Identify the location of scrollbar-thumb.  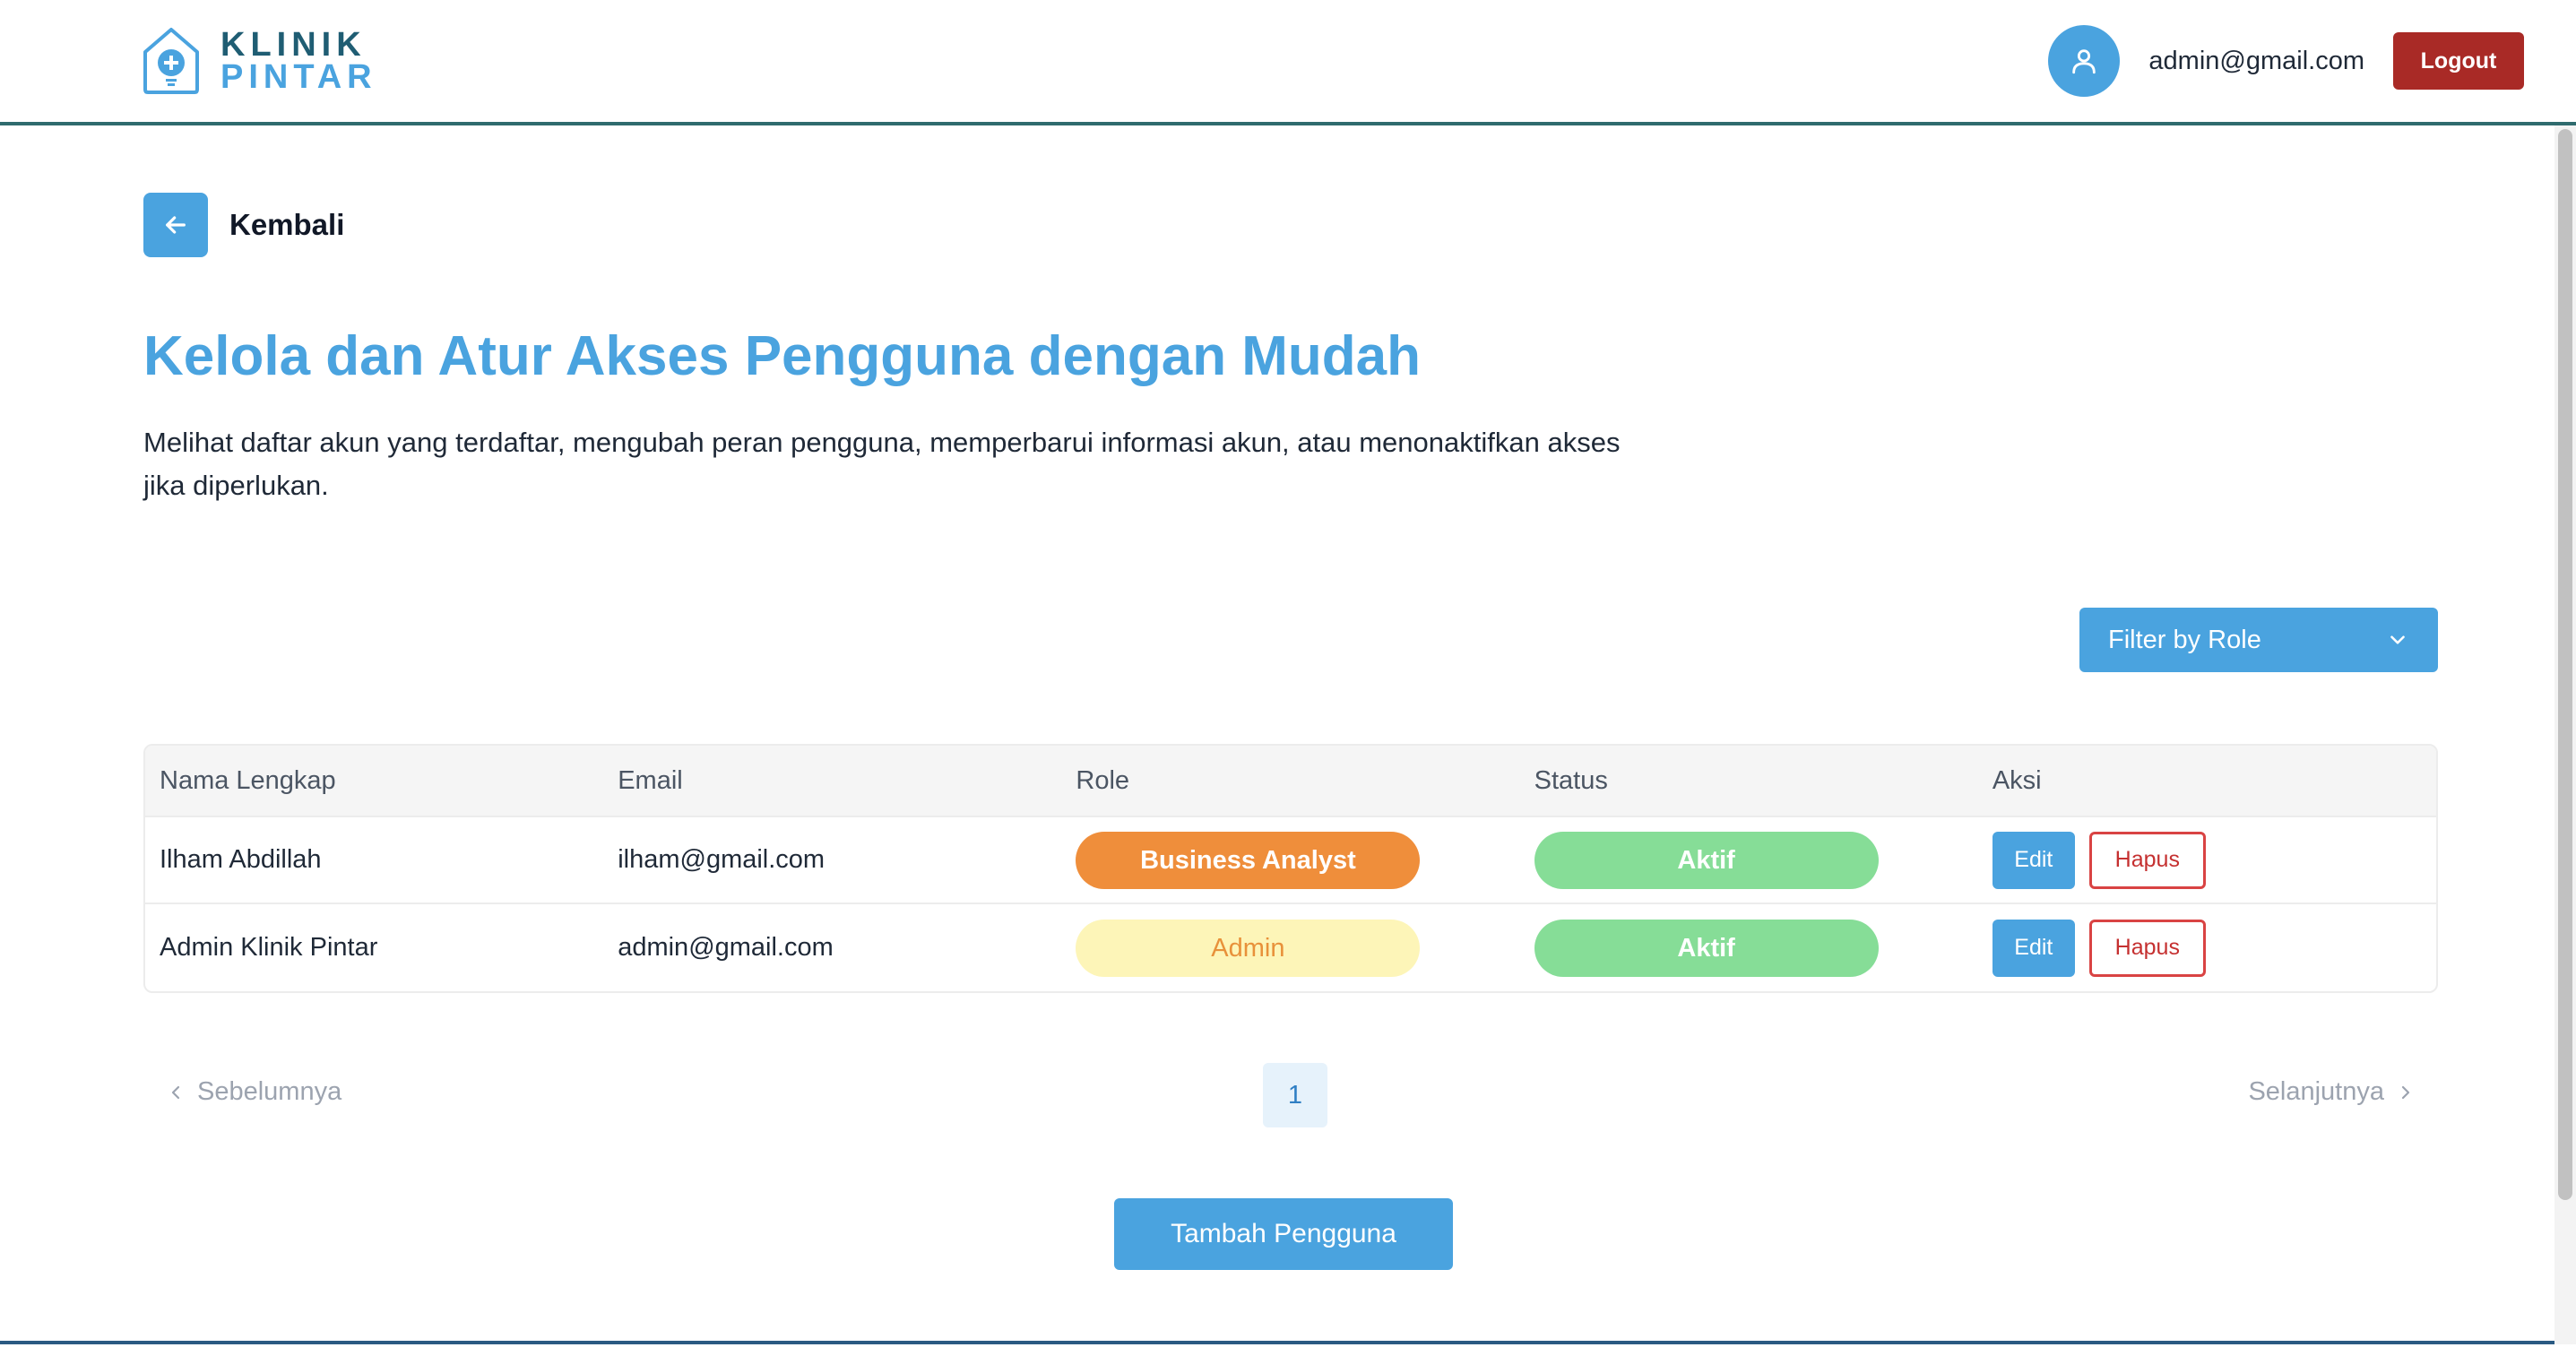
(2565, 664).